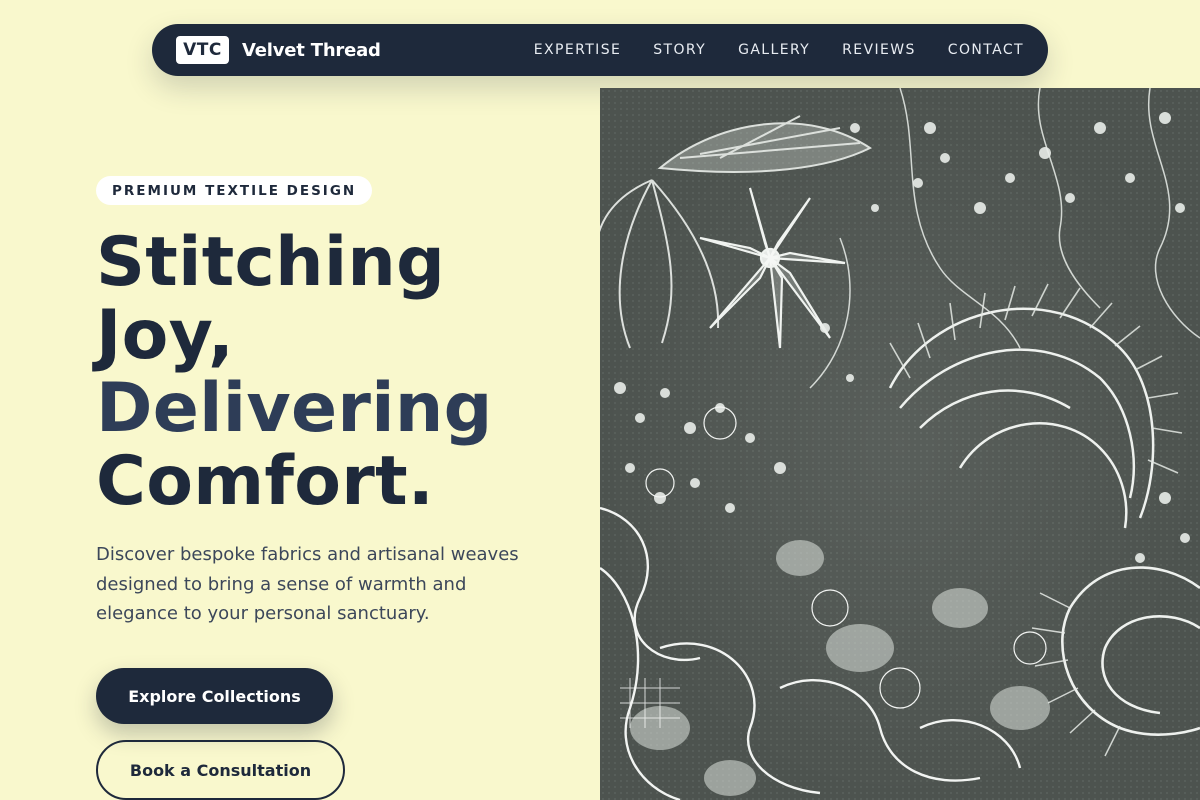 Image resolution: width=1200 pixels, height=800 pixels. Describe the element at coordinates (165, 335) in the screenshot. I see `headline-line-2: Joy,` at that location.